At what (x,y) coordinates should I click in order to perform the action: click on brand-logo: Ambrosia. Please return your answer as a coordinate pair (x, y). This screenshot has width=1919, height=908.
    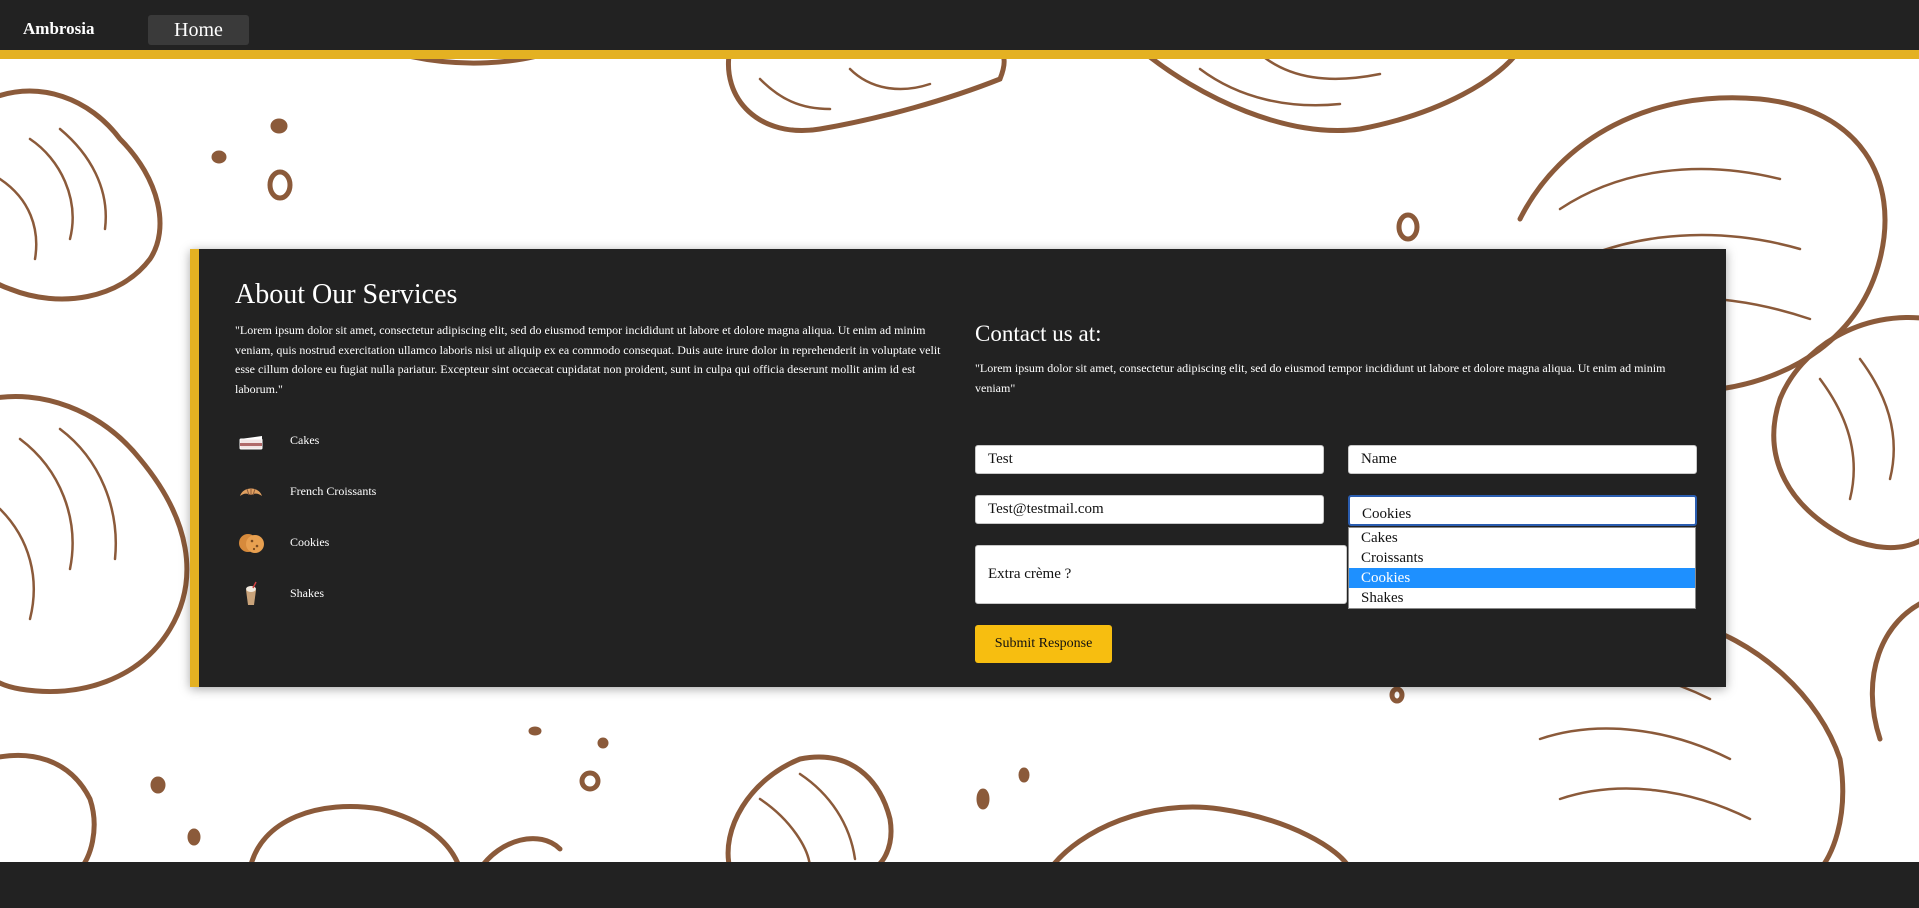
    Looking at the image, I should click on (58, 29).